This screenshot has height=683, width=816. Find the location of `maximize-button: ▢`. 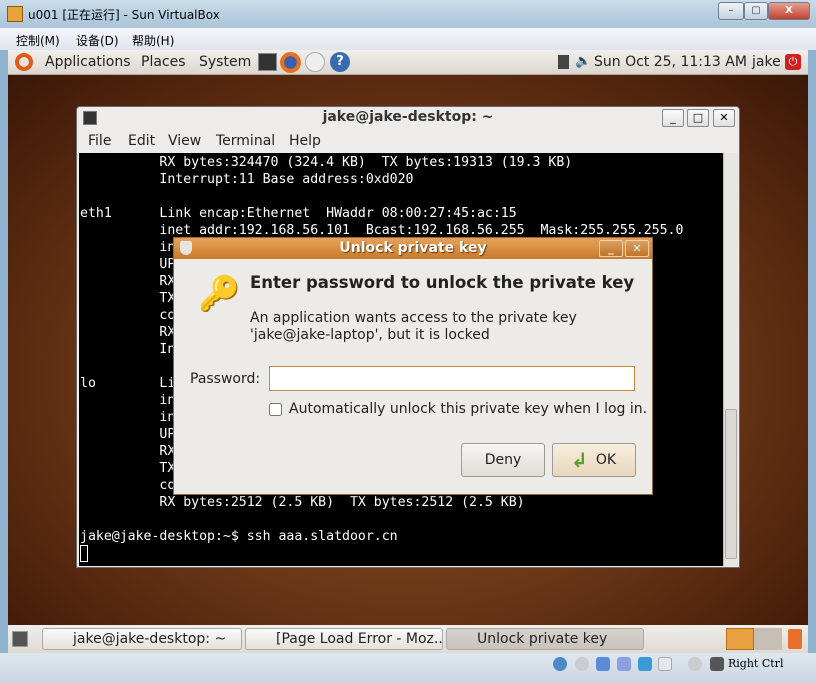

maximize-button: ▢ is located at coordinates (756, 11).